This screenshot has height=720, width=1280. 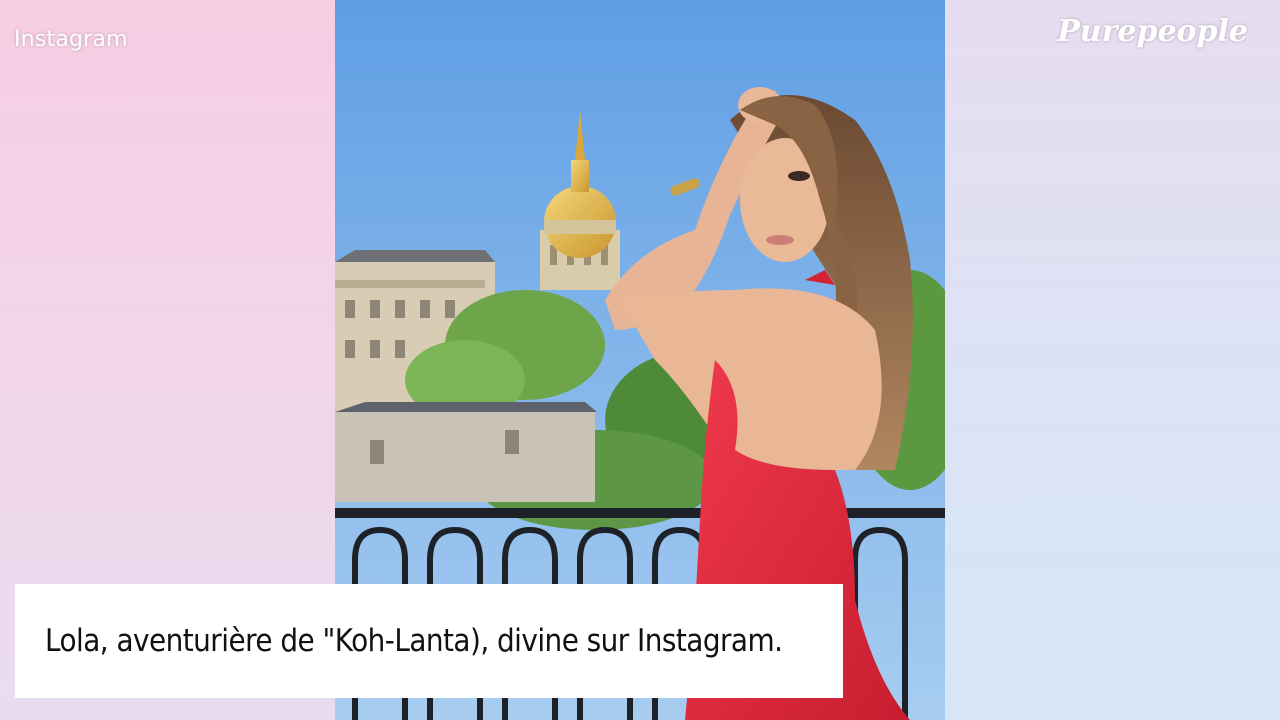 What do you see at coordinates (71, 39) in the screenshot?
I see `instagram-watermark: Instagram` at bounding box center [71, 39].